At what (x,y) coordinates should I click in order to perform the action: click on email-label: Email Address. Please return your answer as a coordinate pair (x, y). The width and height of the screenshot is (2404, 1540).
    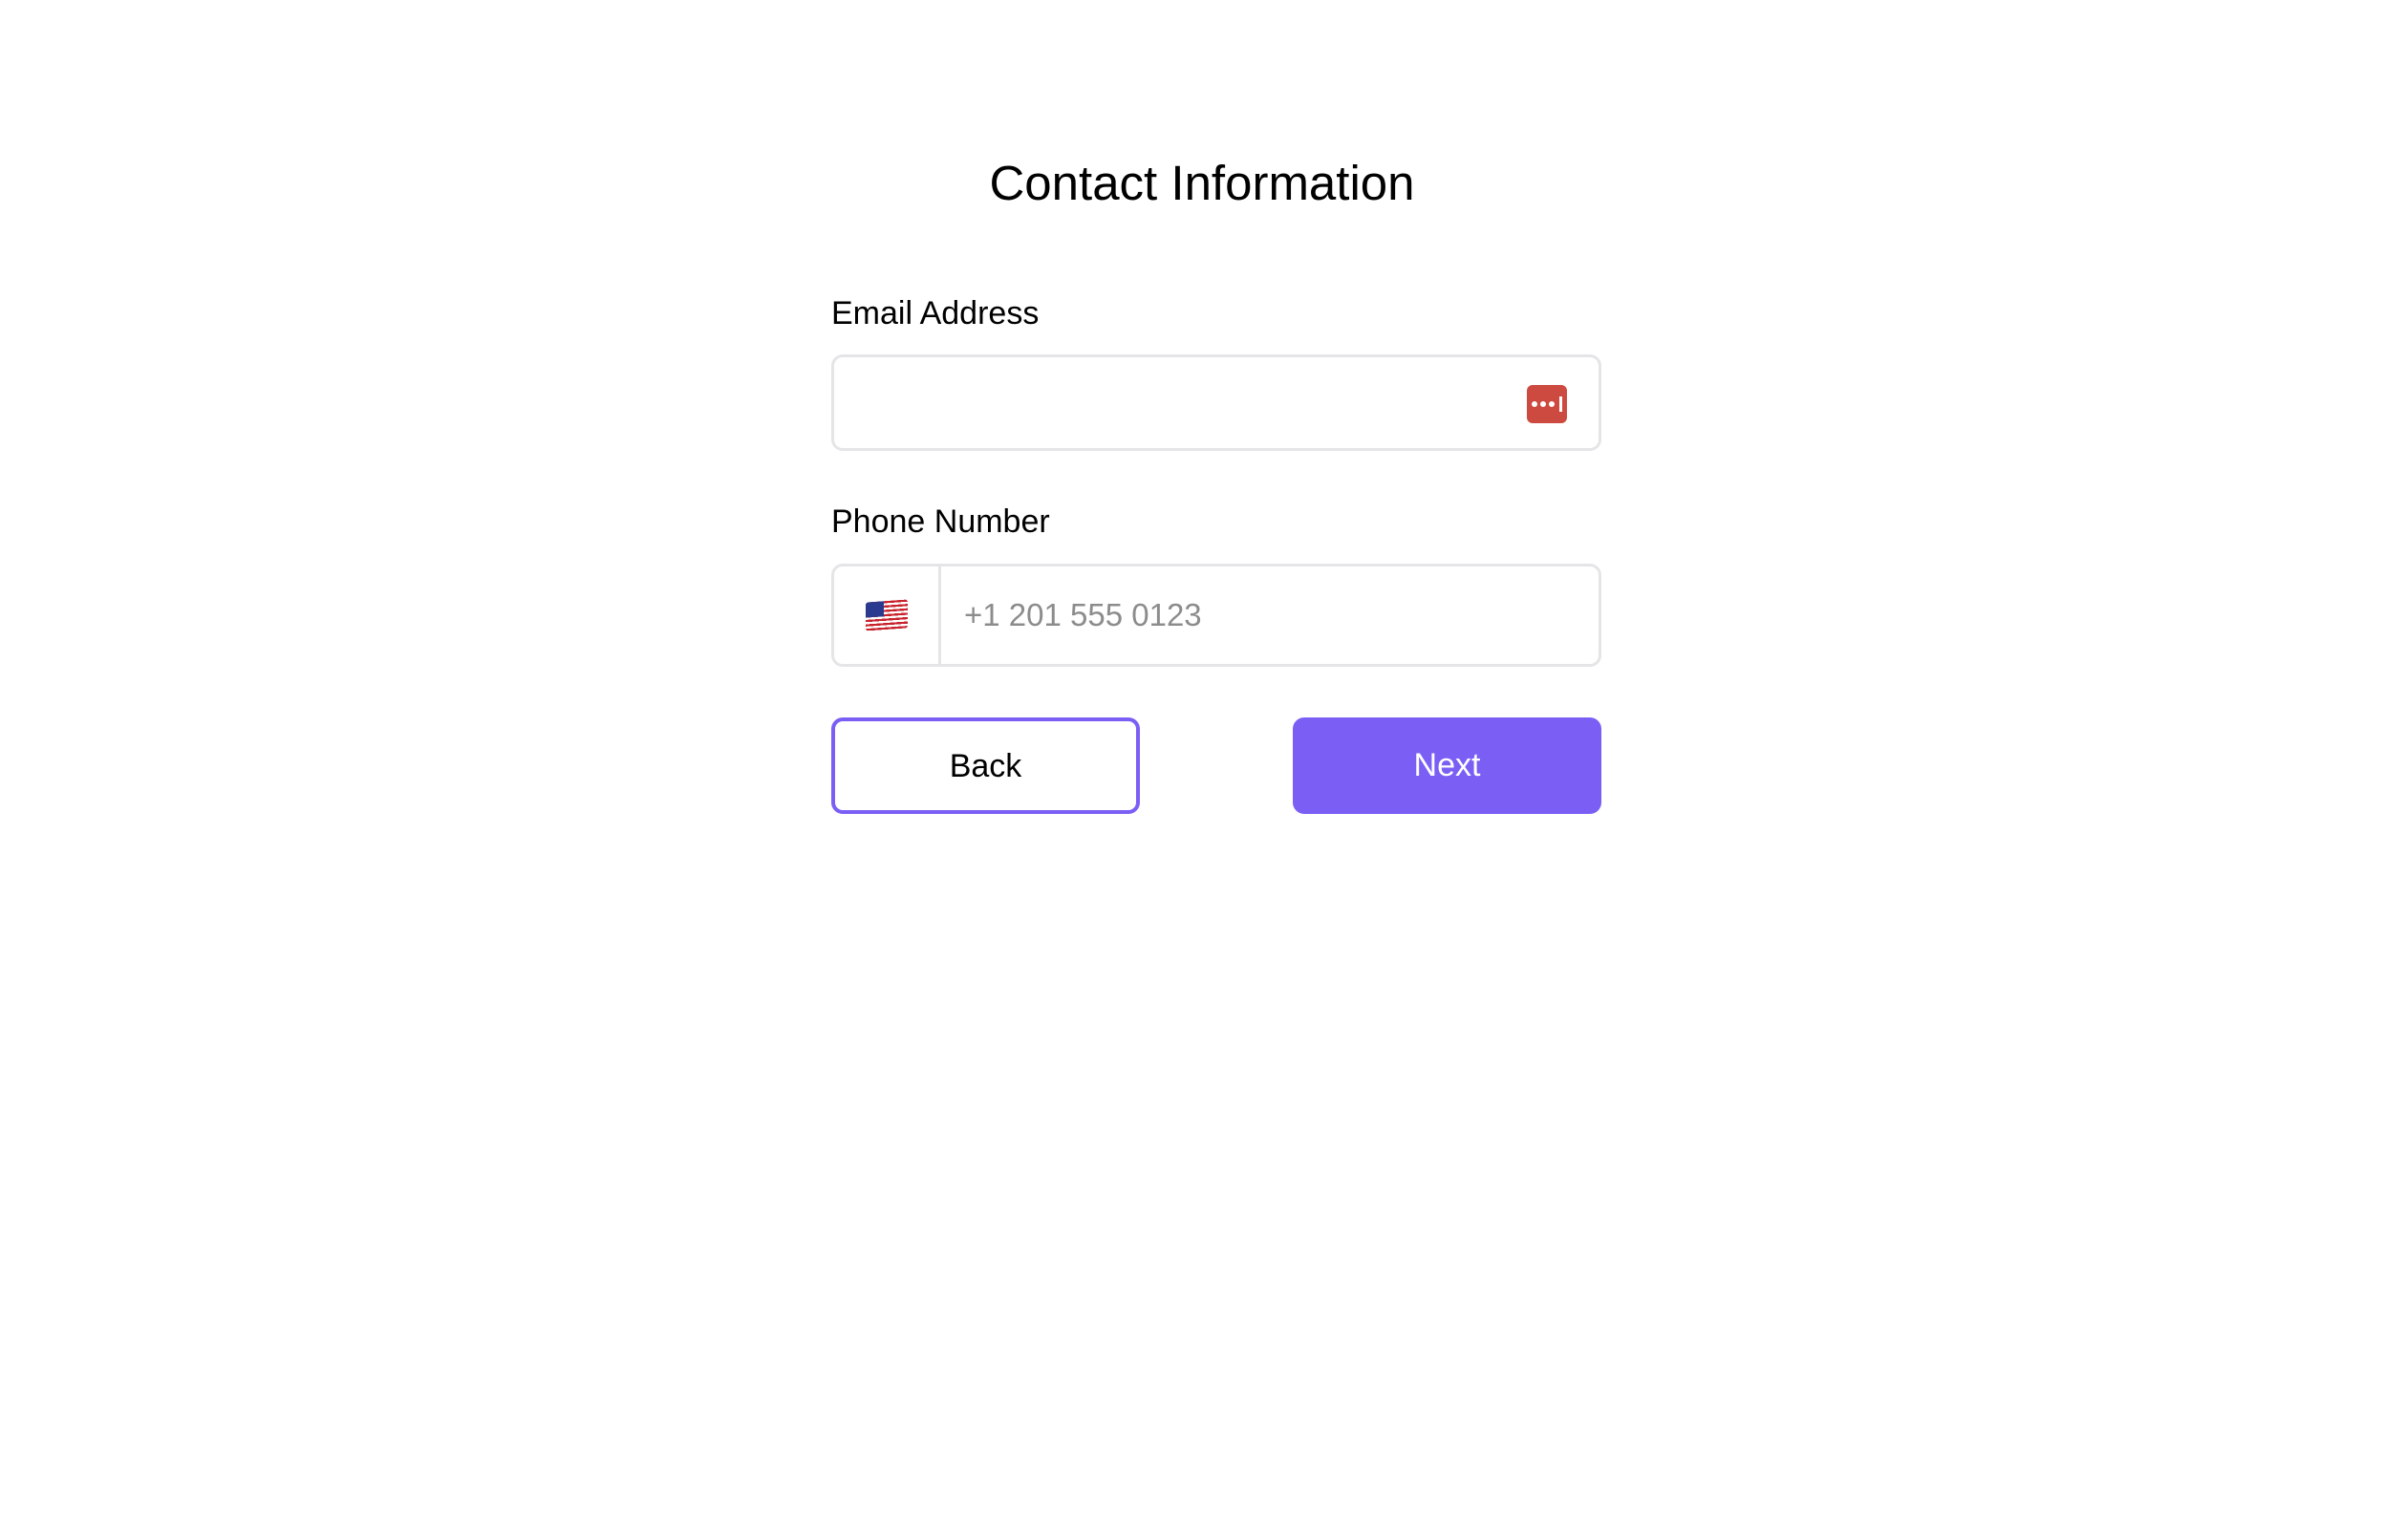
    Looking at the image, I should click on (935, 313).